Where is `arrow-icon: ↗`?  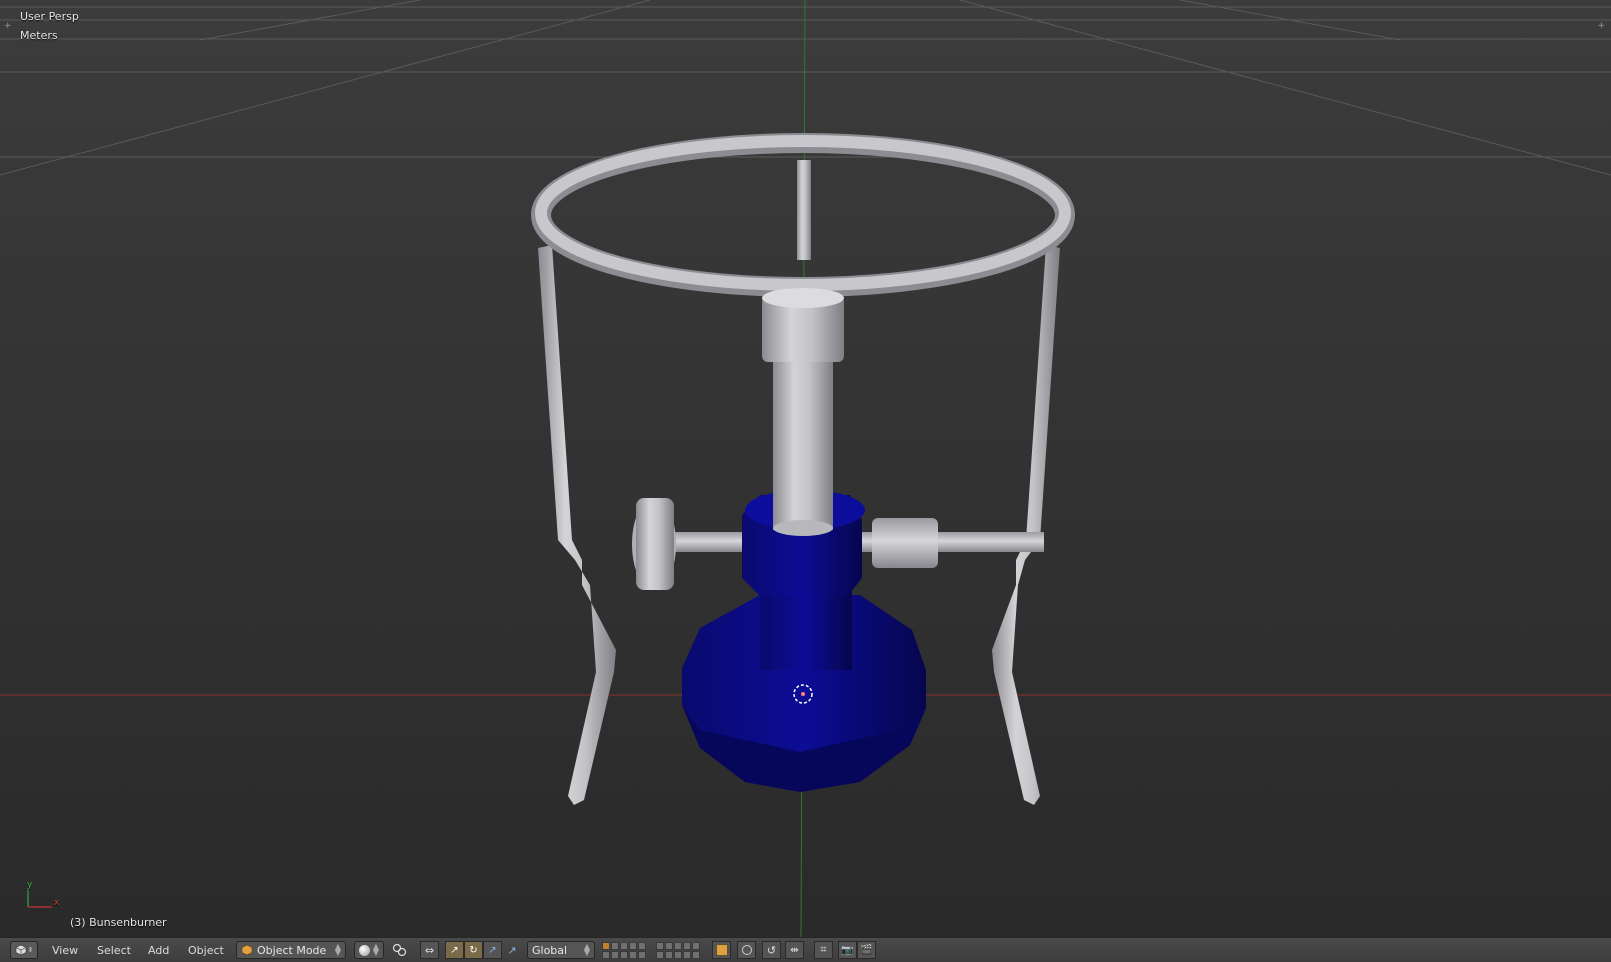 arrow-icon: ↗ is located at coordinates (512, 950).